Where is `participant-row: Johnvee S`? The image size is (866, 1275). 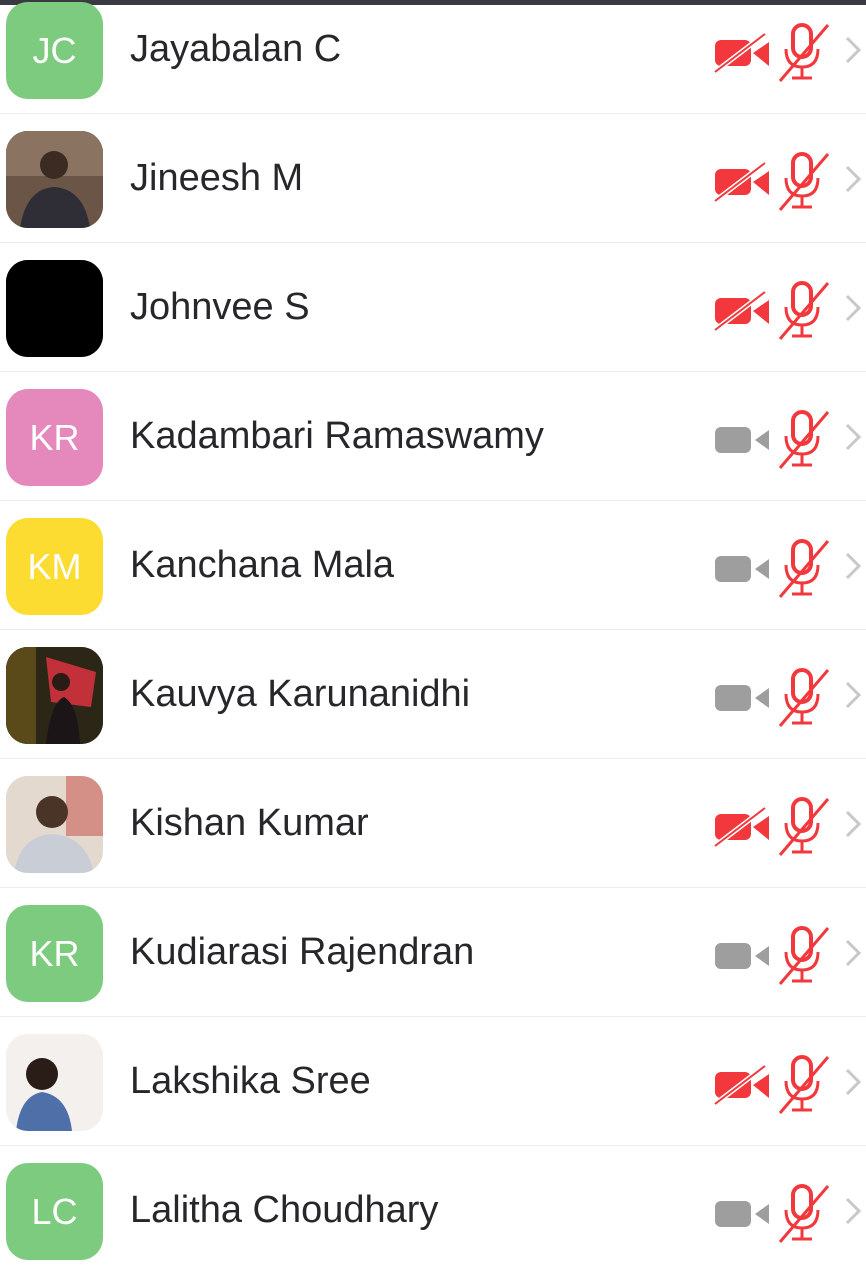 participant-row: Johnvee S is located at coordinates (433, 307).